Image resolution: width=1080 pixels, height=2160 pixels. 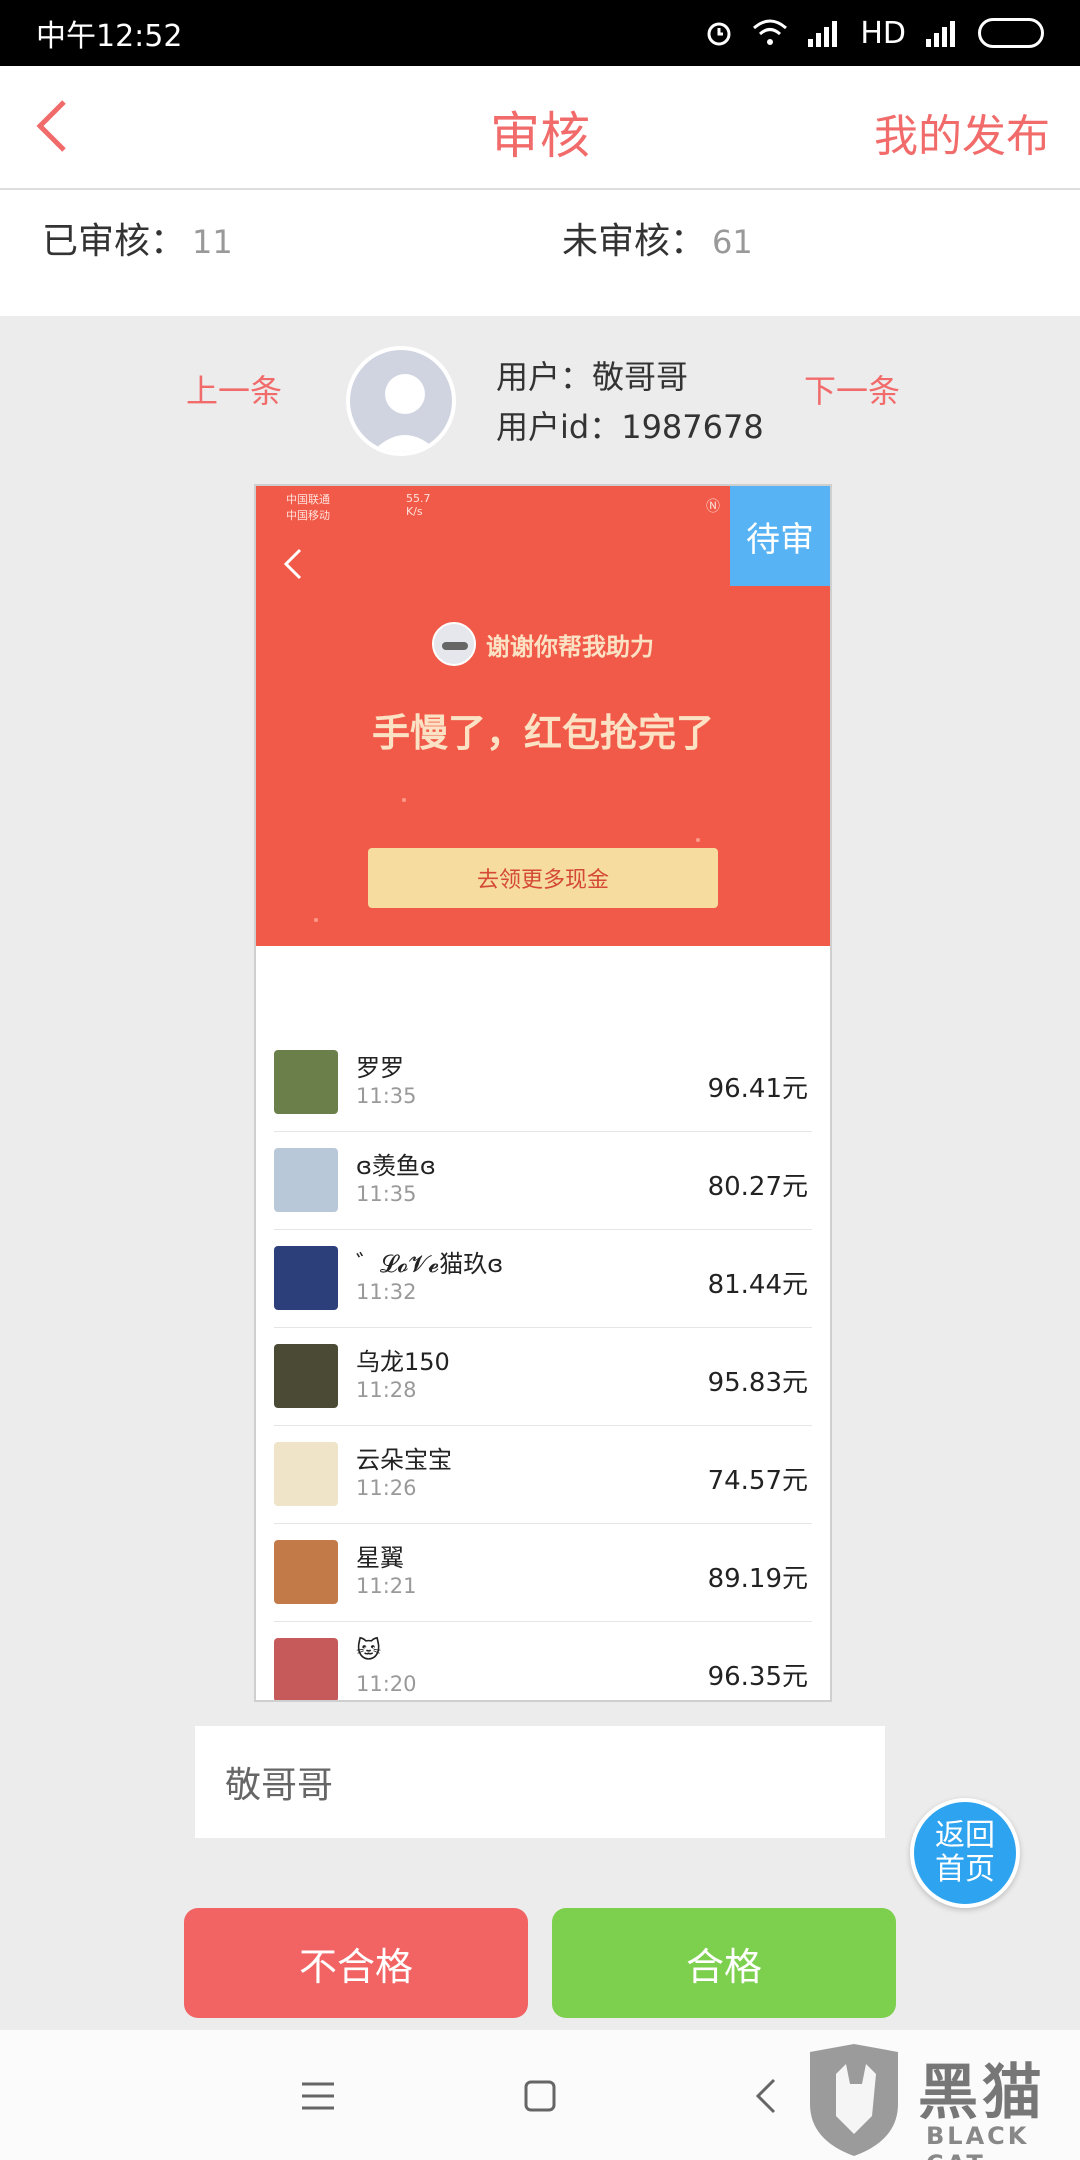 I want to click on home-icon, so click(x=540, y=2096).